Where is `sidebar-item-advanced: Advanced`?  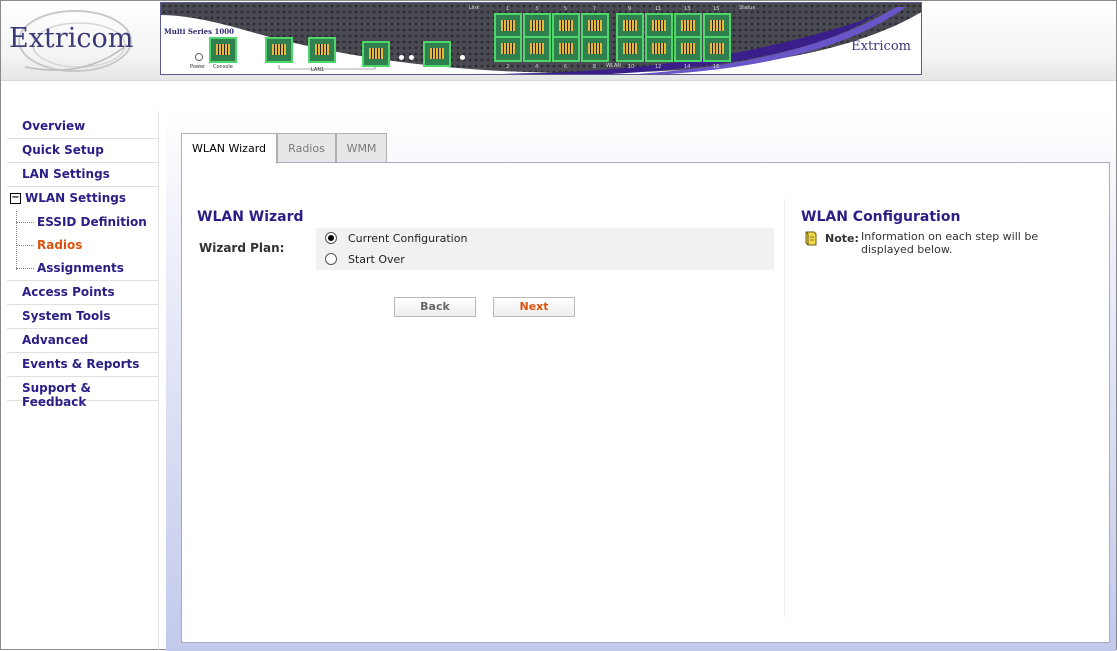 sidebar-item-advanced: Advanced is located at coordinates (83, 341).